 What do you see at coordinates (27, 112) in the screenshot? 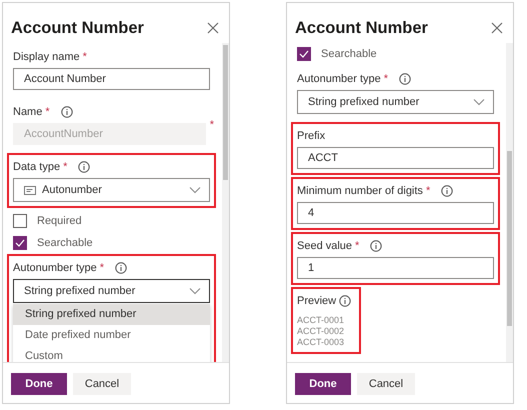
I see `field-label: Name` at bounding box center [27, 112].